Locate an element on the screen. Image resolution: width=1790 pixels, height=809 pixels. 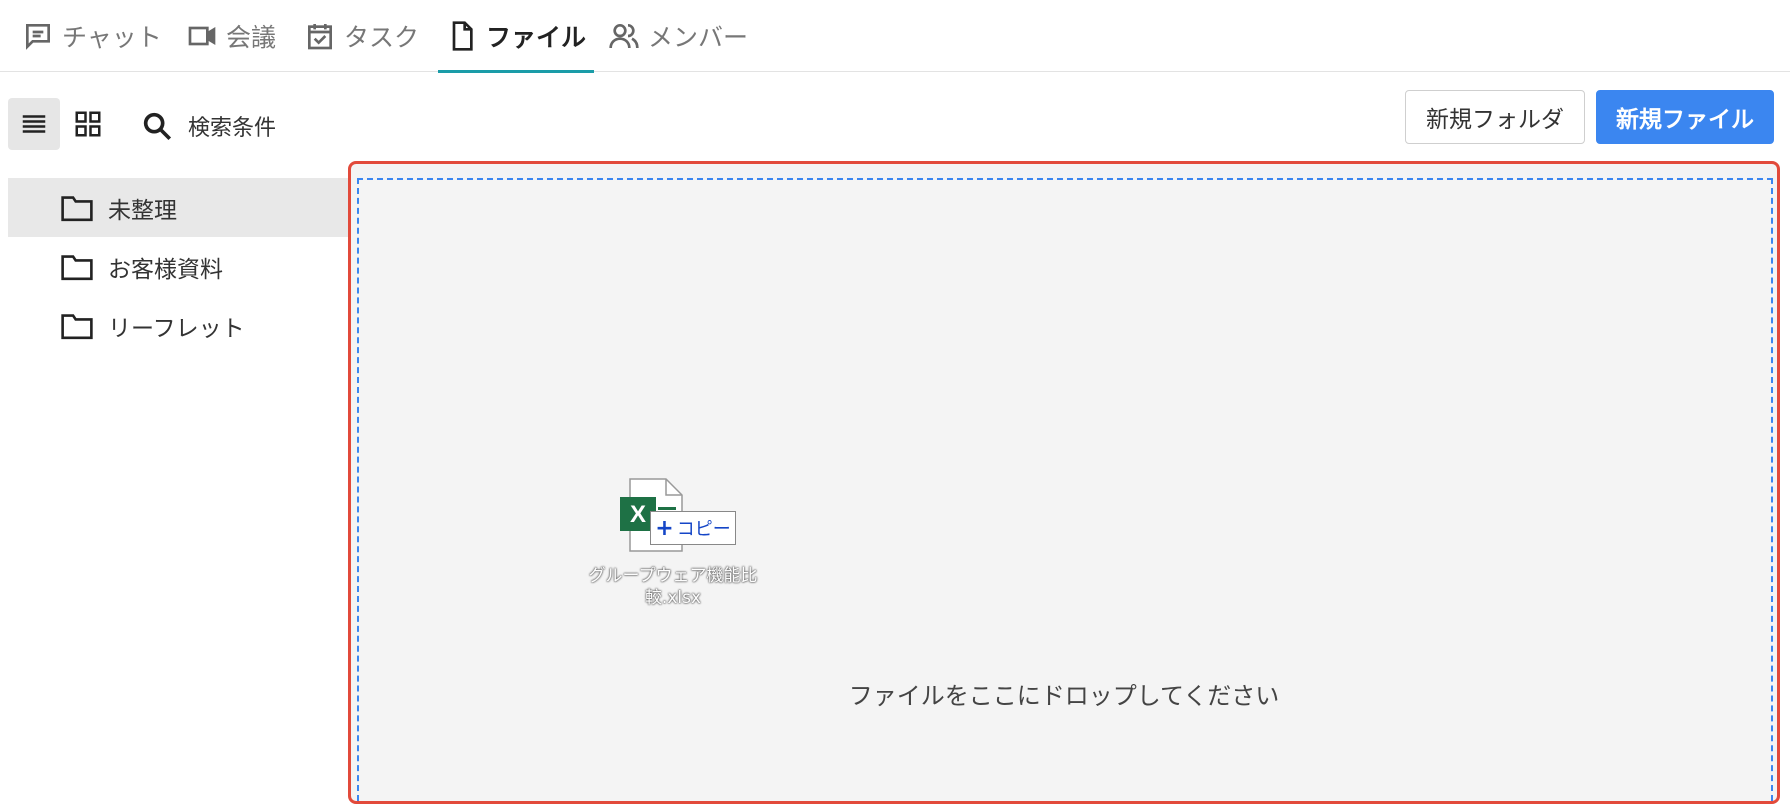
video-icon is located at coordinates (202, 36).